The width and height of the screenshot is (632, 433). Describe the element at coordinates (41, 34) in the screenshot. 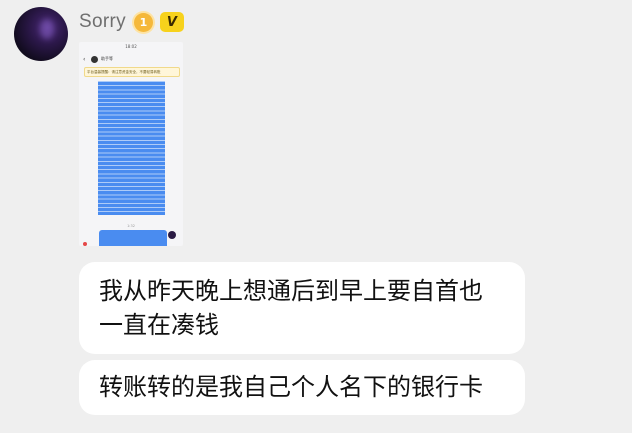

I see `sender-avatar` at that location.